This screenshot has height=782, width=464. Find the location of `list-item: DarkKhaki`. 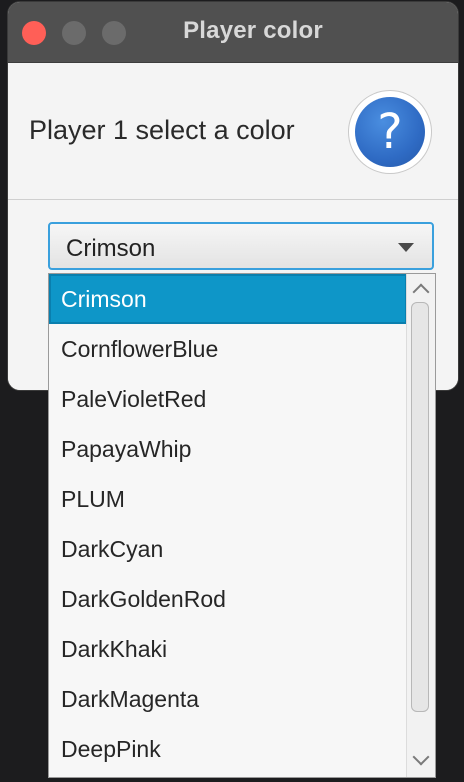

list-item: DarkKhaki is located at coordinates (228, 649).